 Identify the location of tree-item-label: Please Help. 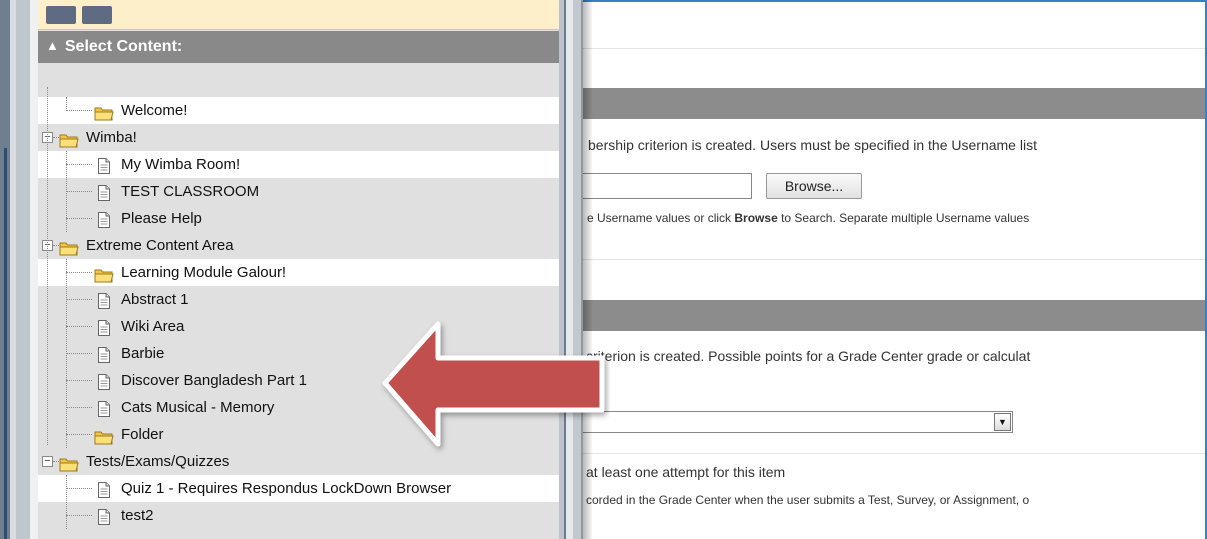
(161, 218).